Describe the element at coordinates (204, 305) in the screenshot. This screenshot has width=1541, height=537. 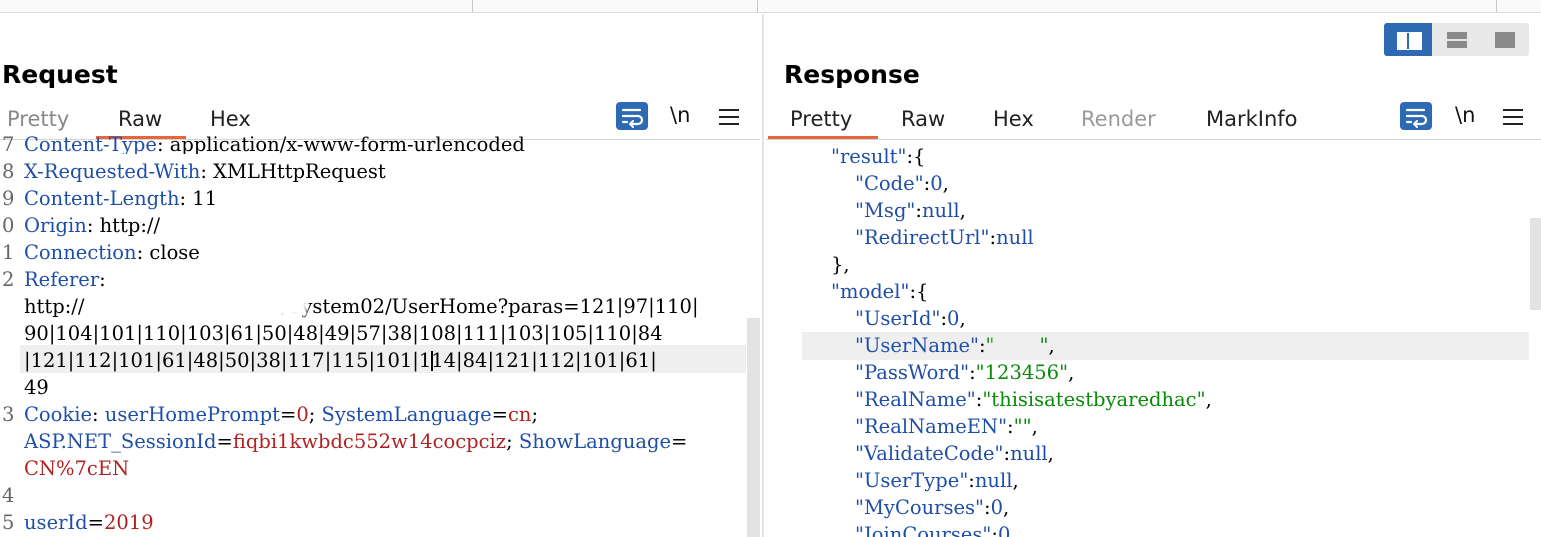
I see `redacted-host` at that location.